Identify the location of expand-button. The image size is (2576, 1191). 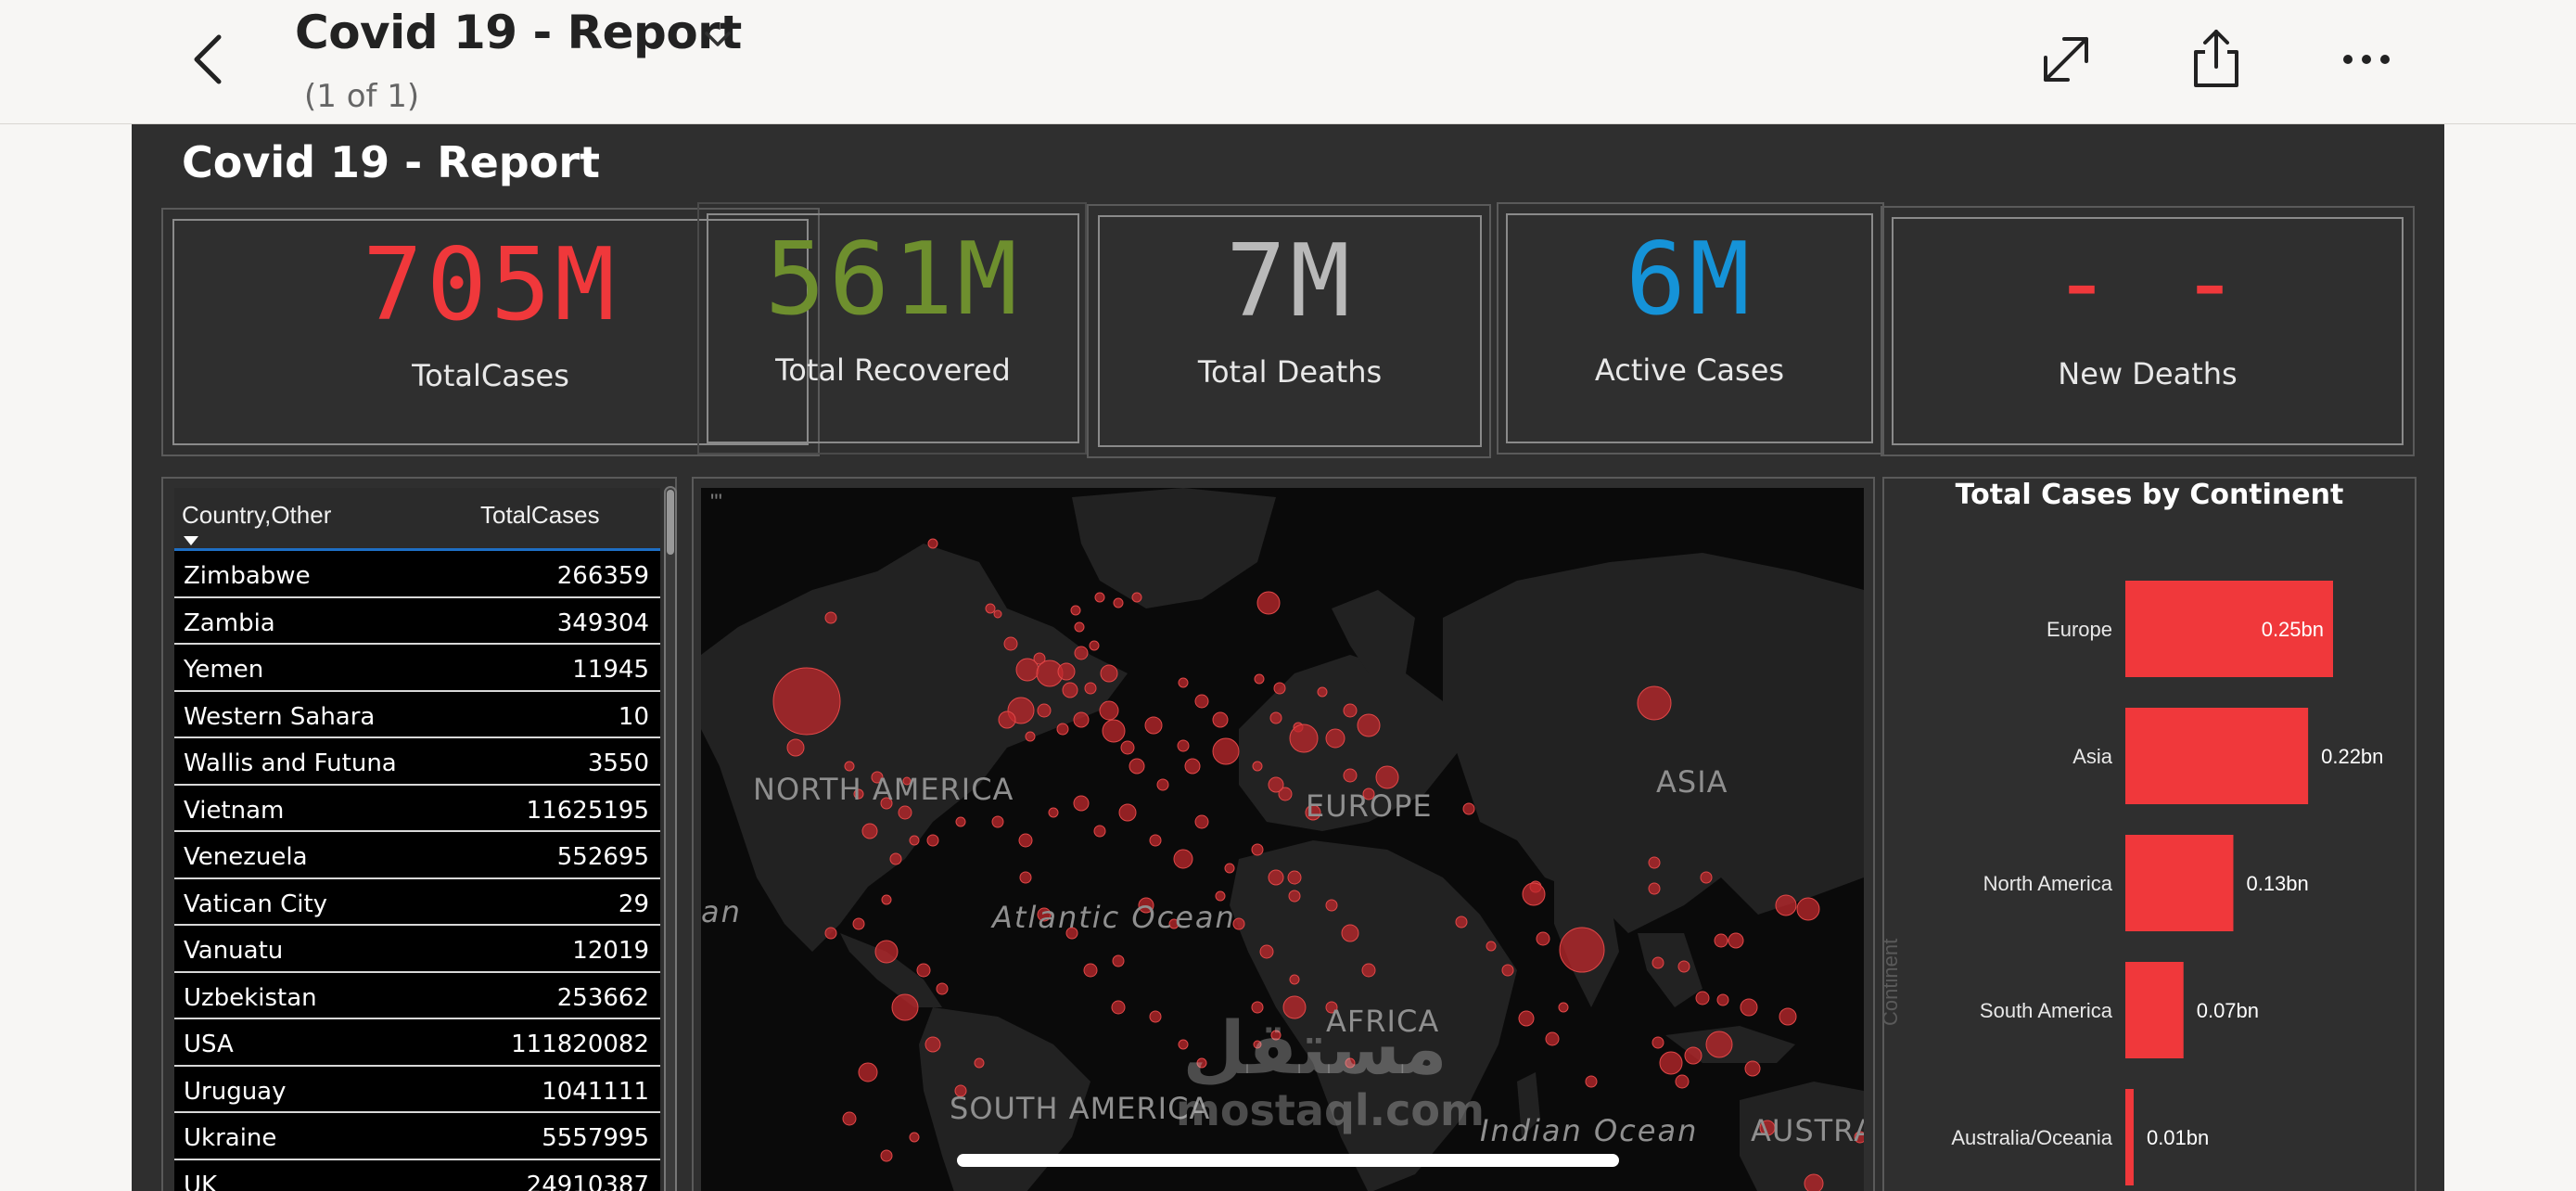
(2066, 60).